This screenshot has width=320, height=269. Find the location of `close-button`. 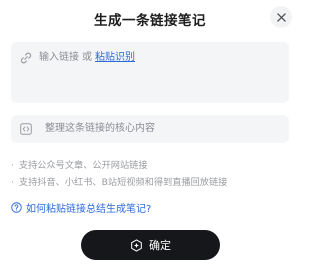

close-button is located at coordinates (281, 17).